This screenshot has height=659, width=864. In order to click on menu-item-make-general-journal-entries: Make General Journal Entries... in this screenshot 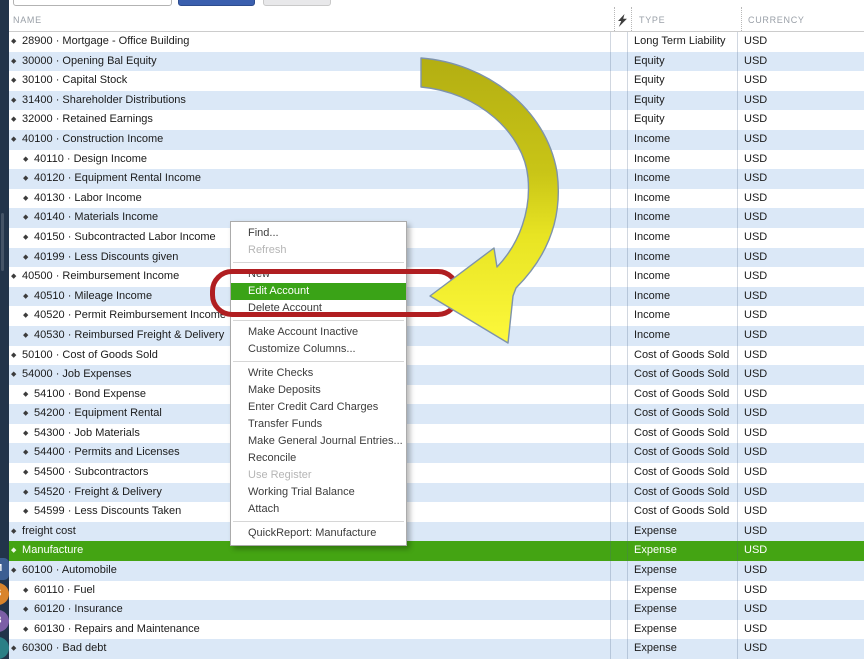, I will do `click(318, 441)`.